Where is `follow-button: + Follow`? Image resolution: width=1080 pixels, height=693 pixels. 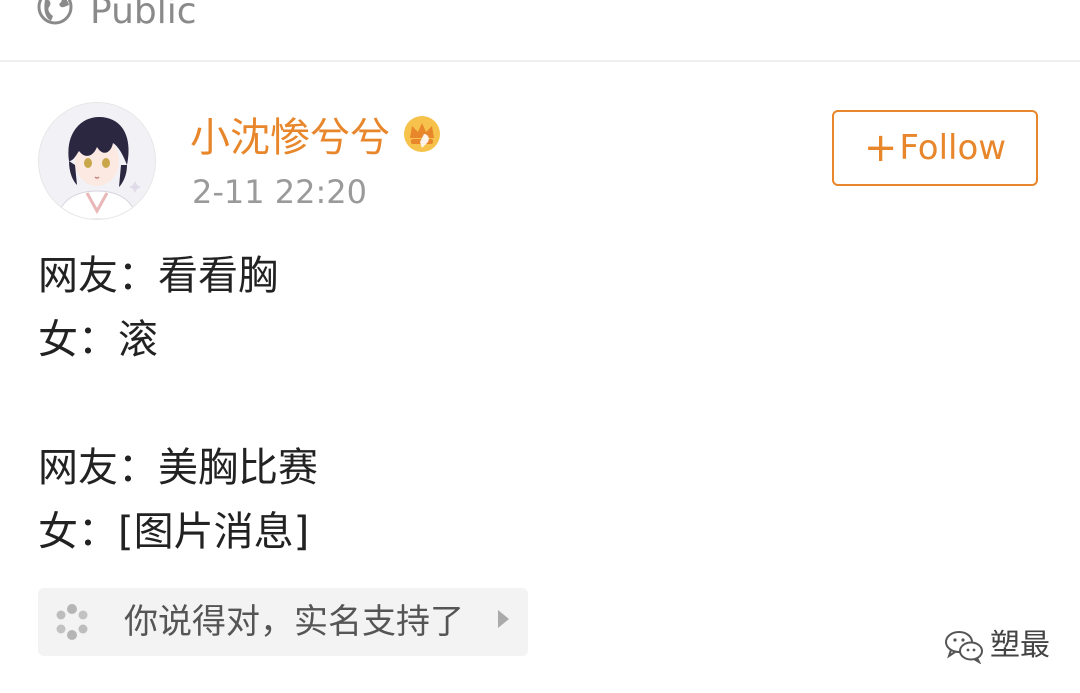 follow-button: + Follow is located at coordinates (935, 148).